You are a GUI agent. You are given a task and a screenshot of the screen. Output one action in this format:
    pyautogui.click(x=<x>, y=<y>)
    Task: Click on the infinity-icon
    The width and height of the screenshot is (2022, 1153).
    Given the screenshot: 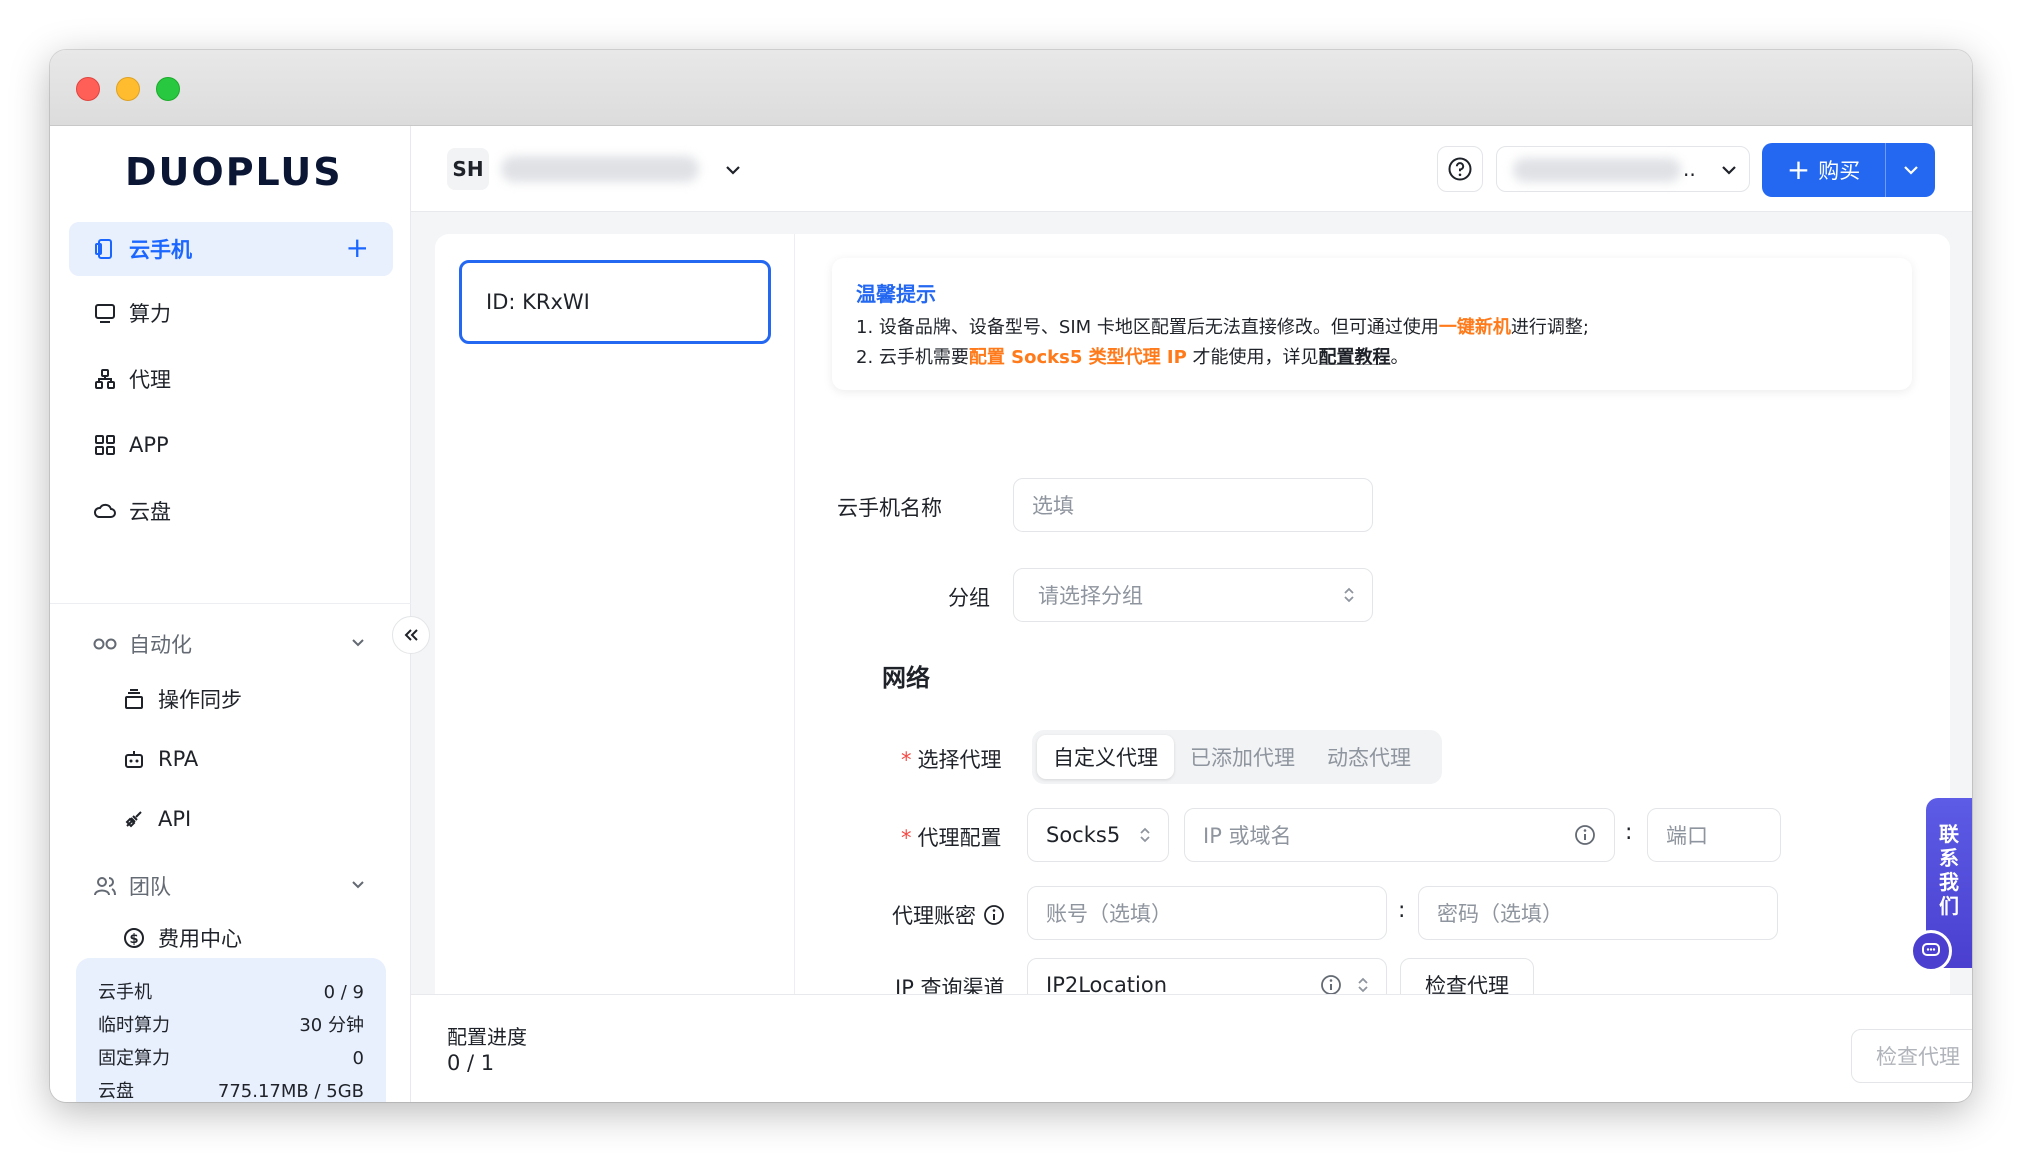 What is the action you would take?
    pyautogui.click(x=105, y=644)
    